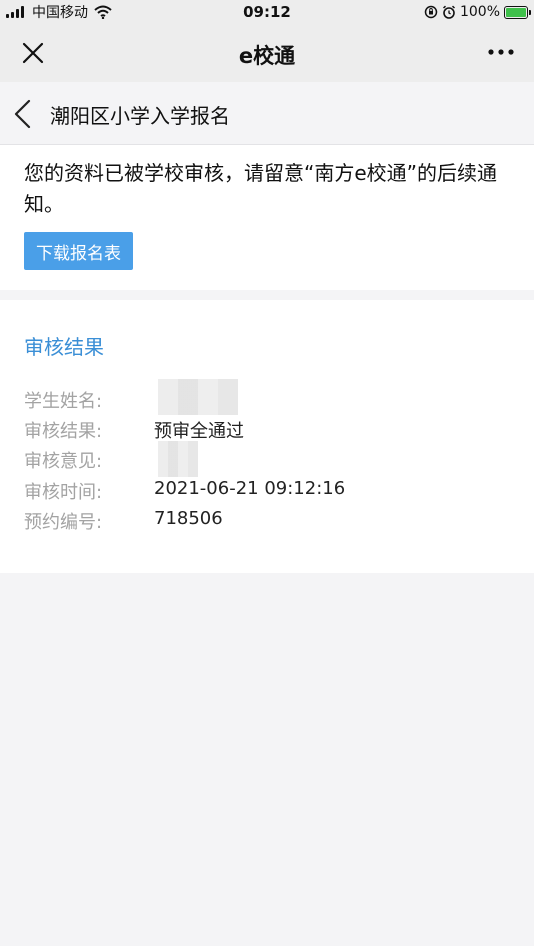  Describe the element at coordinates (64, 347) in the screenshot. I see `result-title: 审核结果` at that location.